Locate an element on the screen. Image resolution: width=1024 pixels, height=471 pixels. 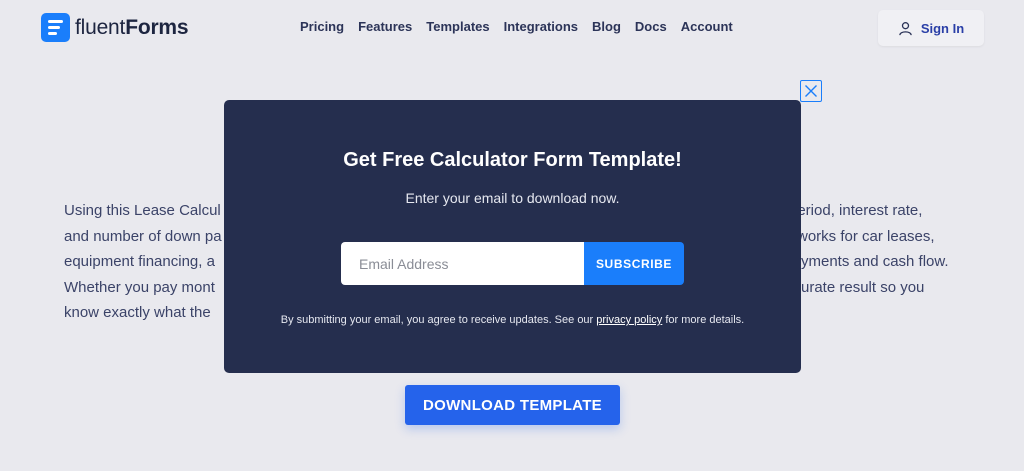
brand-name: fluentForms is located at coordinates (132, 27).